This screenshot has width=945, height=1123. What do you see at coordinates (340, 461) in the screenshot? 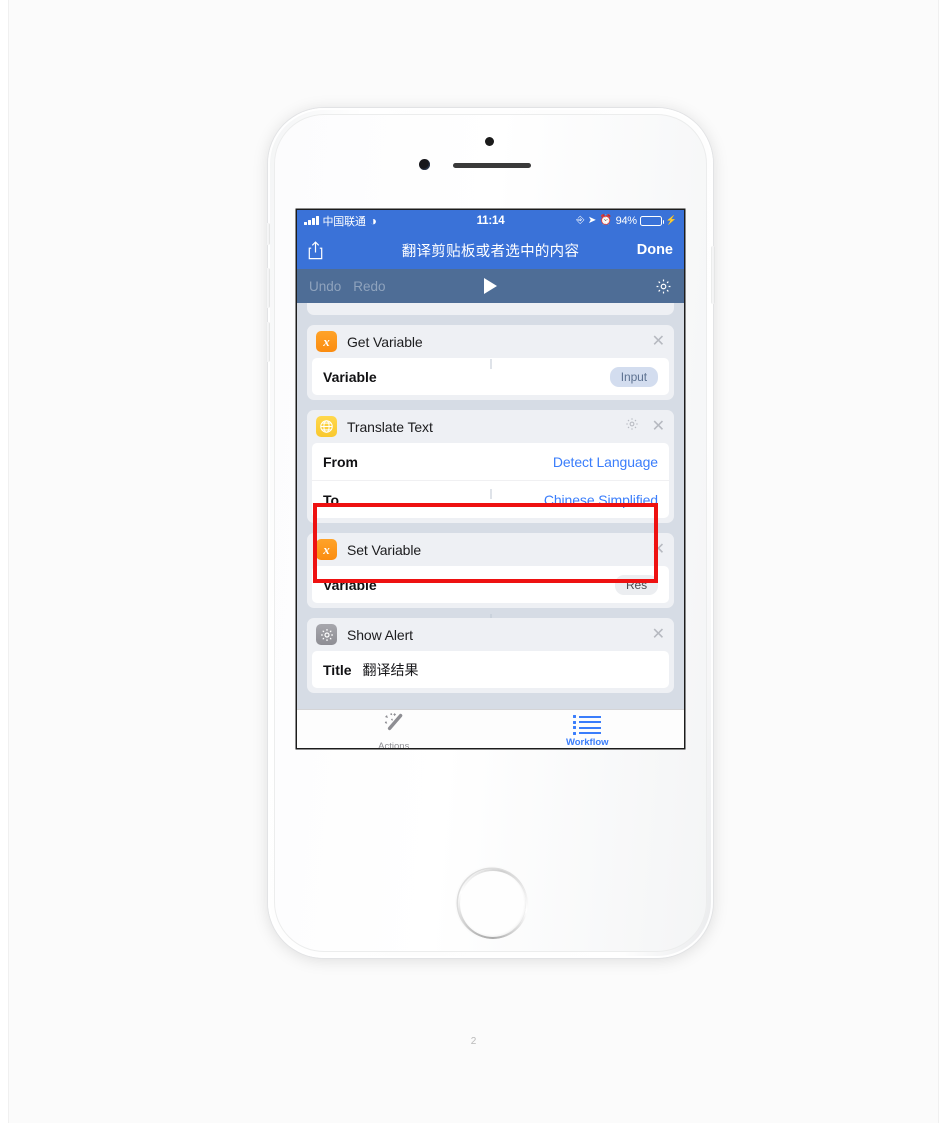
I see `parameter-label: From` at bounding box center [340, 461].